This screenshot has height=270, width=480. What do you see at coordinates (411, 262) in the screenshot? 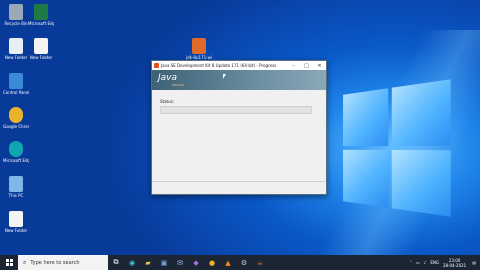
I see `chevron-up-icon: ˄` at bounding box center [411, 262].